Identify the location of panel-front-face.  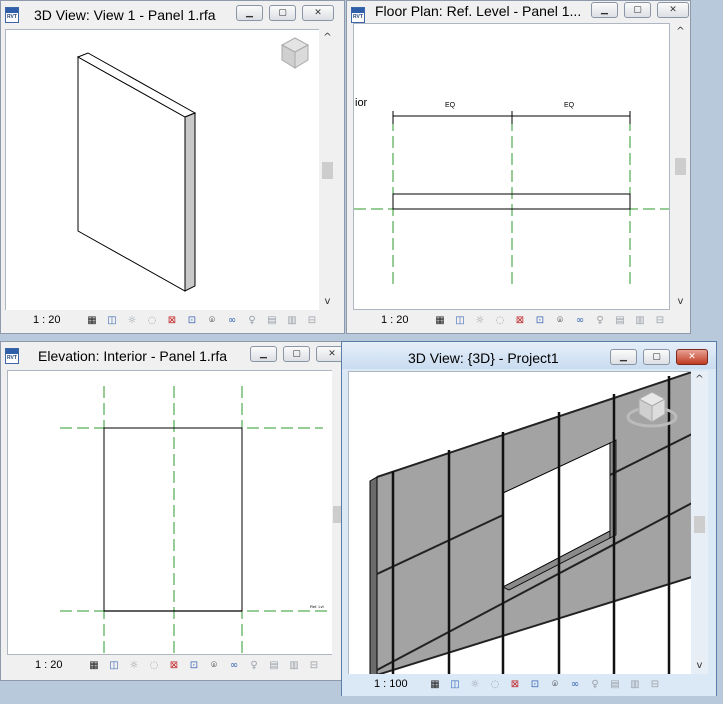
(131, 174).